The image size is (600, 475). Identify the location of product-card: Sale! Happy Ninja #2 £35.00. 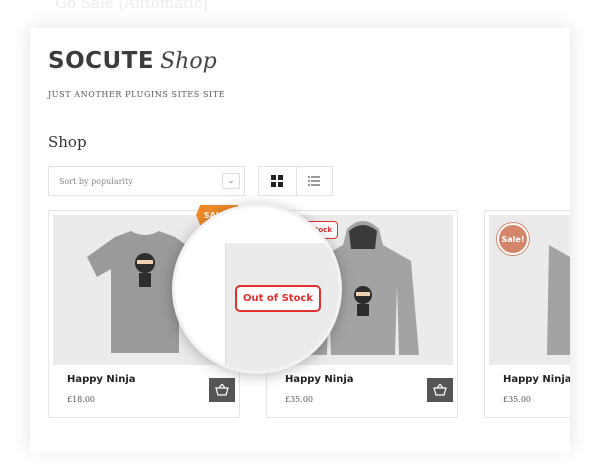
(527, 314).